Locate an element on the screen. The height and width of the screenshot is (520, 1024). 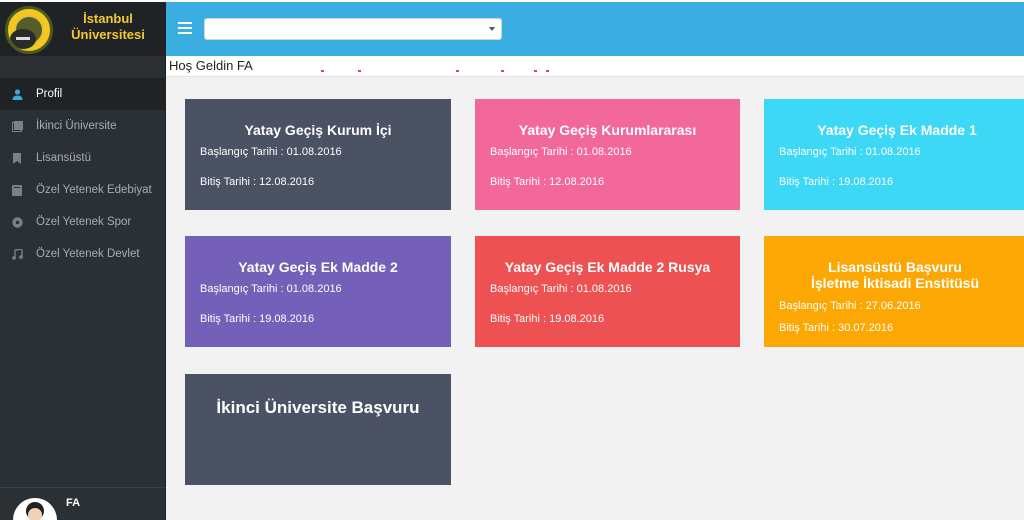
card-end-date: Bitiş Tarihi : 30.07.2016 is located at coordinates (836, 328).